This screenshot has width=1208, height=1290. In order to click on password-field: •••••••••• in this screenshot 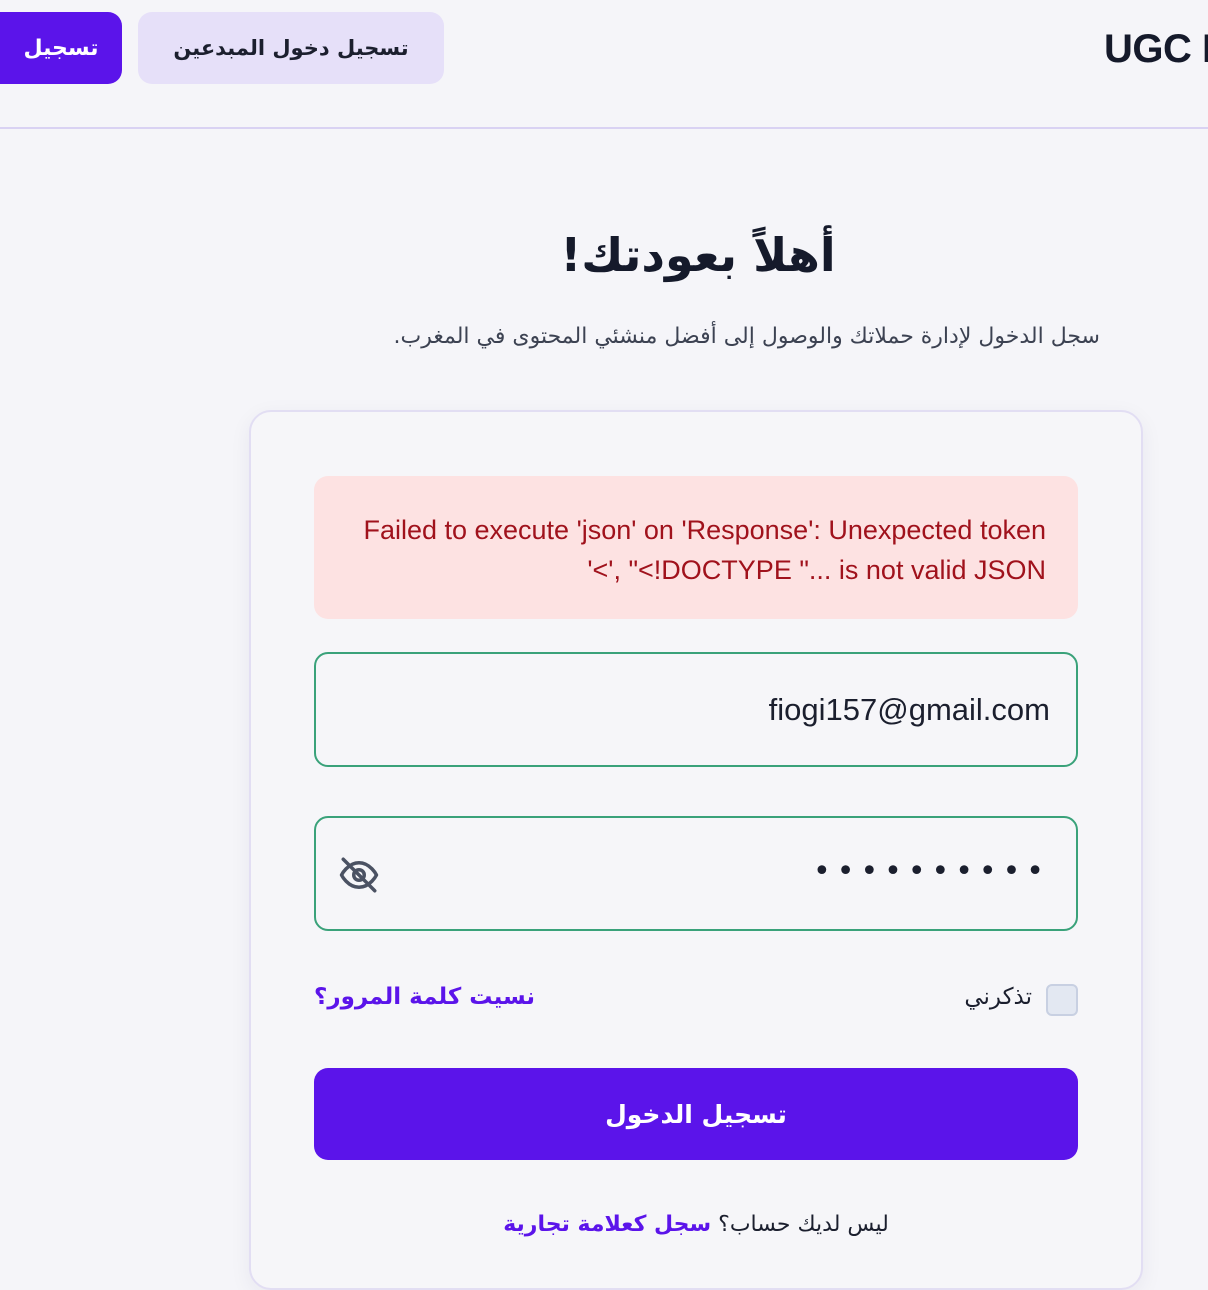, I will do `click(696, 873)`.